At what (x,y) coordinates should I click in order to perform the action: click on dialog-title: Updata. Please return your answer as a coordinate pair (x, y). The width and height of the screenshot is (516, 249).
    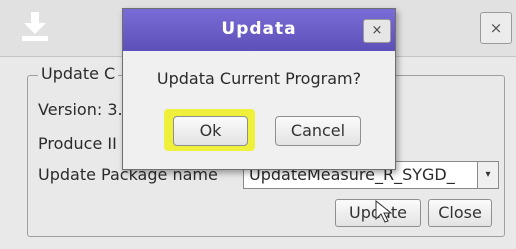
    Looking at the image, I should click on (259, 29).